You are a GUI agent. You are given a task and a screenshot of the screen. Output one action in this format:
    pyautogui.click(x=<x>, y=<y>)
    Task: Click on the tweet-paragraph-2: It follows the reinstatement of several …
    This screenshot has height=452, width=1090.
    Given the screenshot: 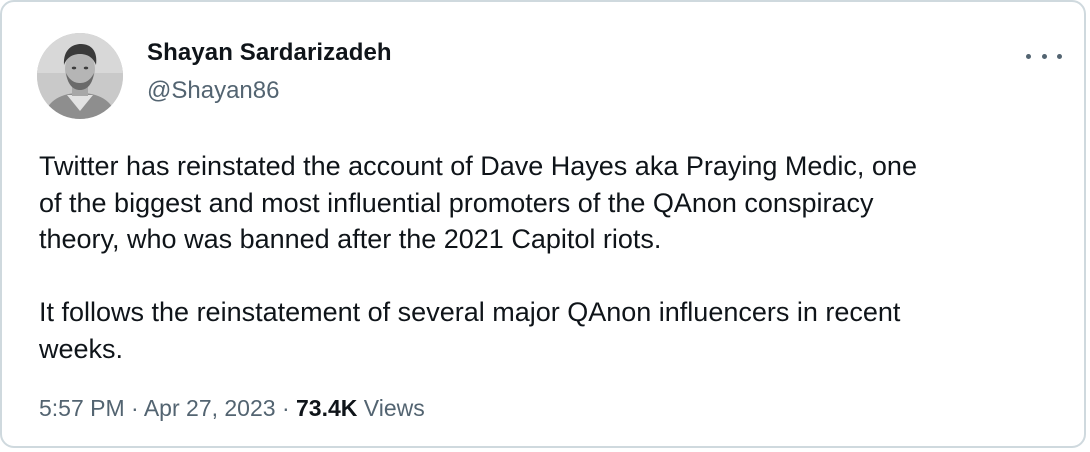 What is the action you would take?
    pyautogui.click(x=470, y=330)
    